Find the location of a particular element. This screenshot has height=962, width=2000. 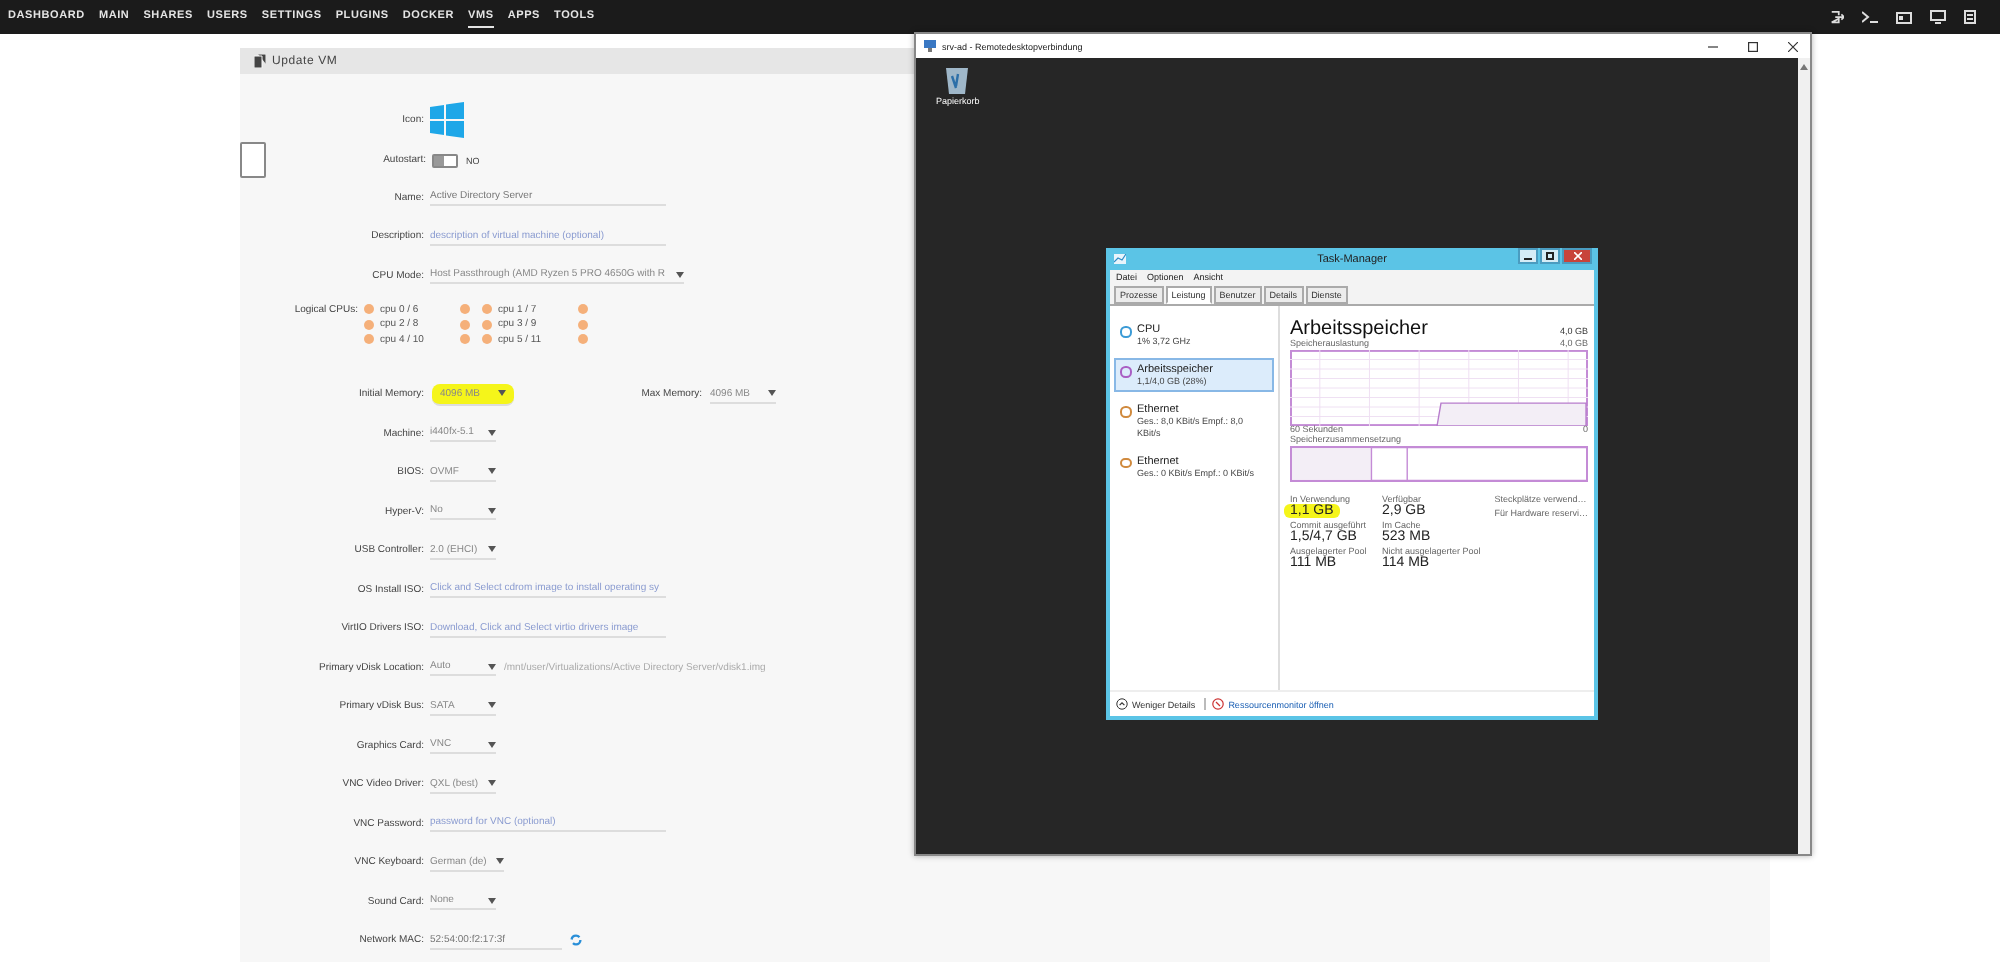

id-card-icon is located at coordinates (1904, 17).